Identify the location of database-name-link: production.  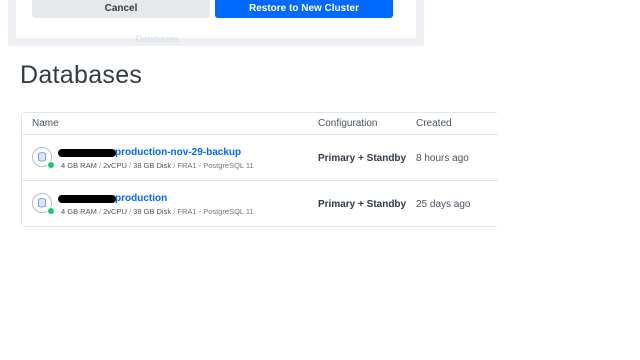
(141, 198).